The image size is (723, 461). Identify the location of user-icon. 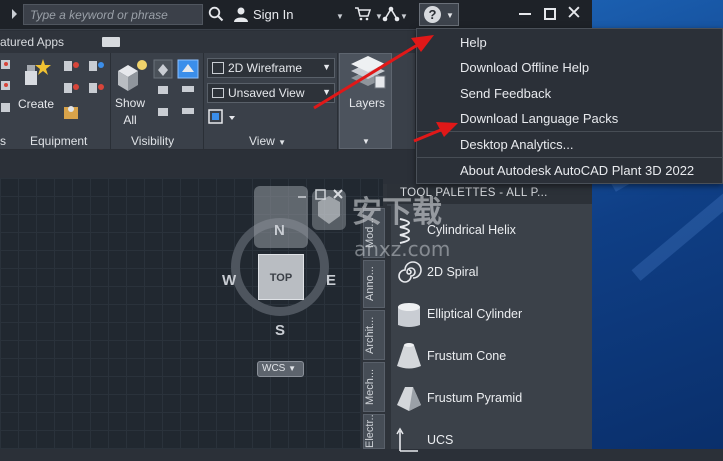
(241, 14).